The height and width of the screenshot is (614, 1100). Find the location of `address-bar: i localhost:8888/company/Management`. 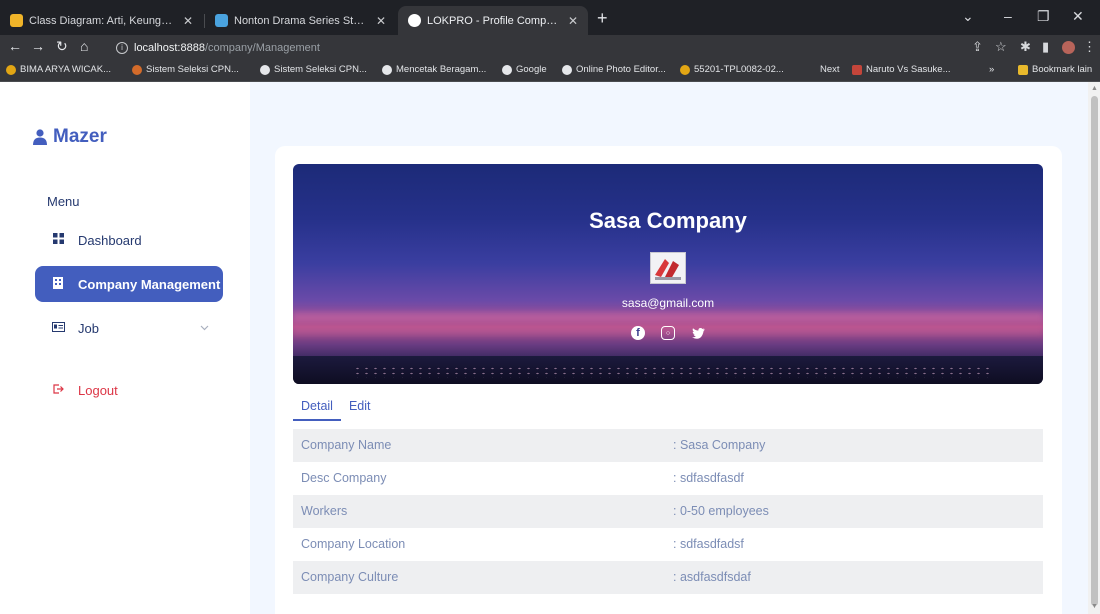

address-bar: i localhost:8888/company/Management is located at coordinates (561, 47).